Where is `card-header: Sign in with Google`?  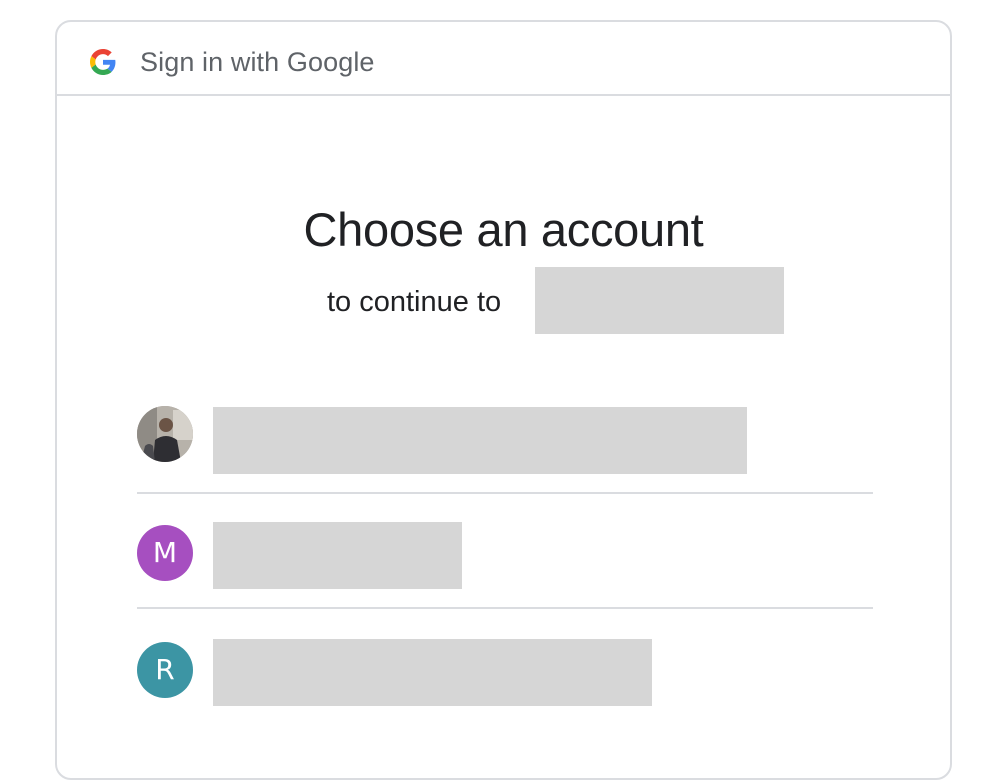 card-header: Sign in with Google is located at coordinates (503, 59).